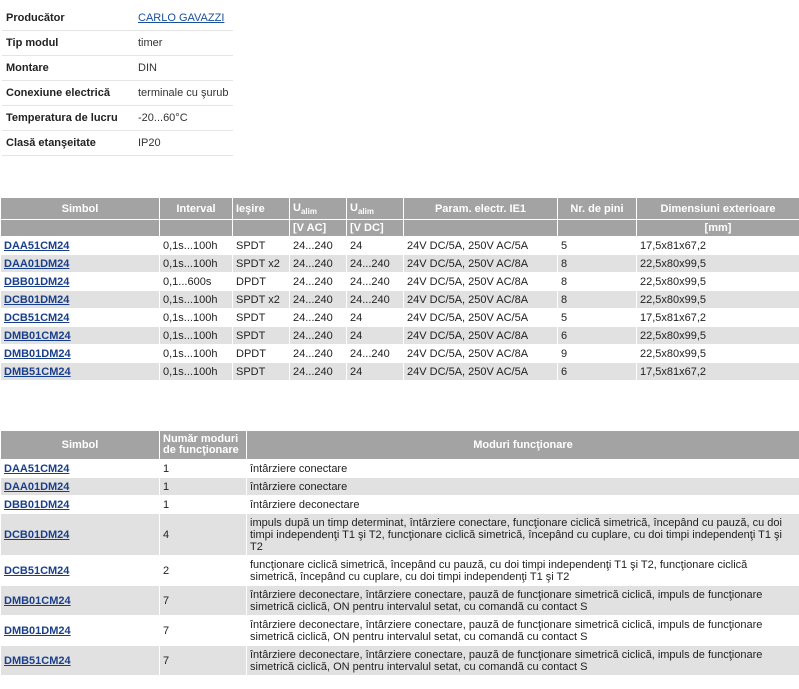  I want to click on table-row: DAA51CM24 1 întârziere conectare, so click(399, 468).